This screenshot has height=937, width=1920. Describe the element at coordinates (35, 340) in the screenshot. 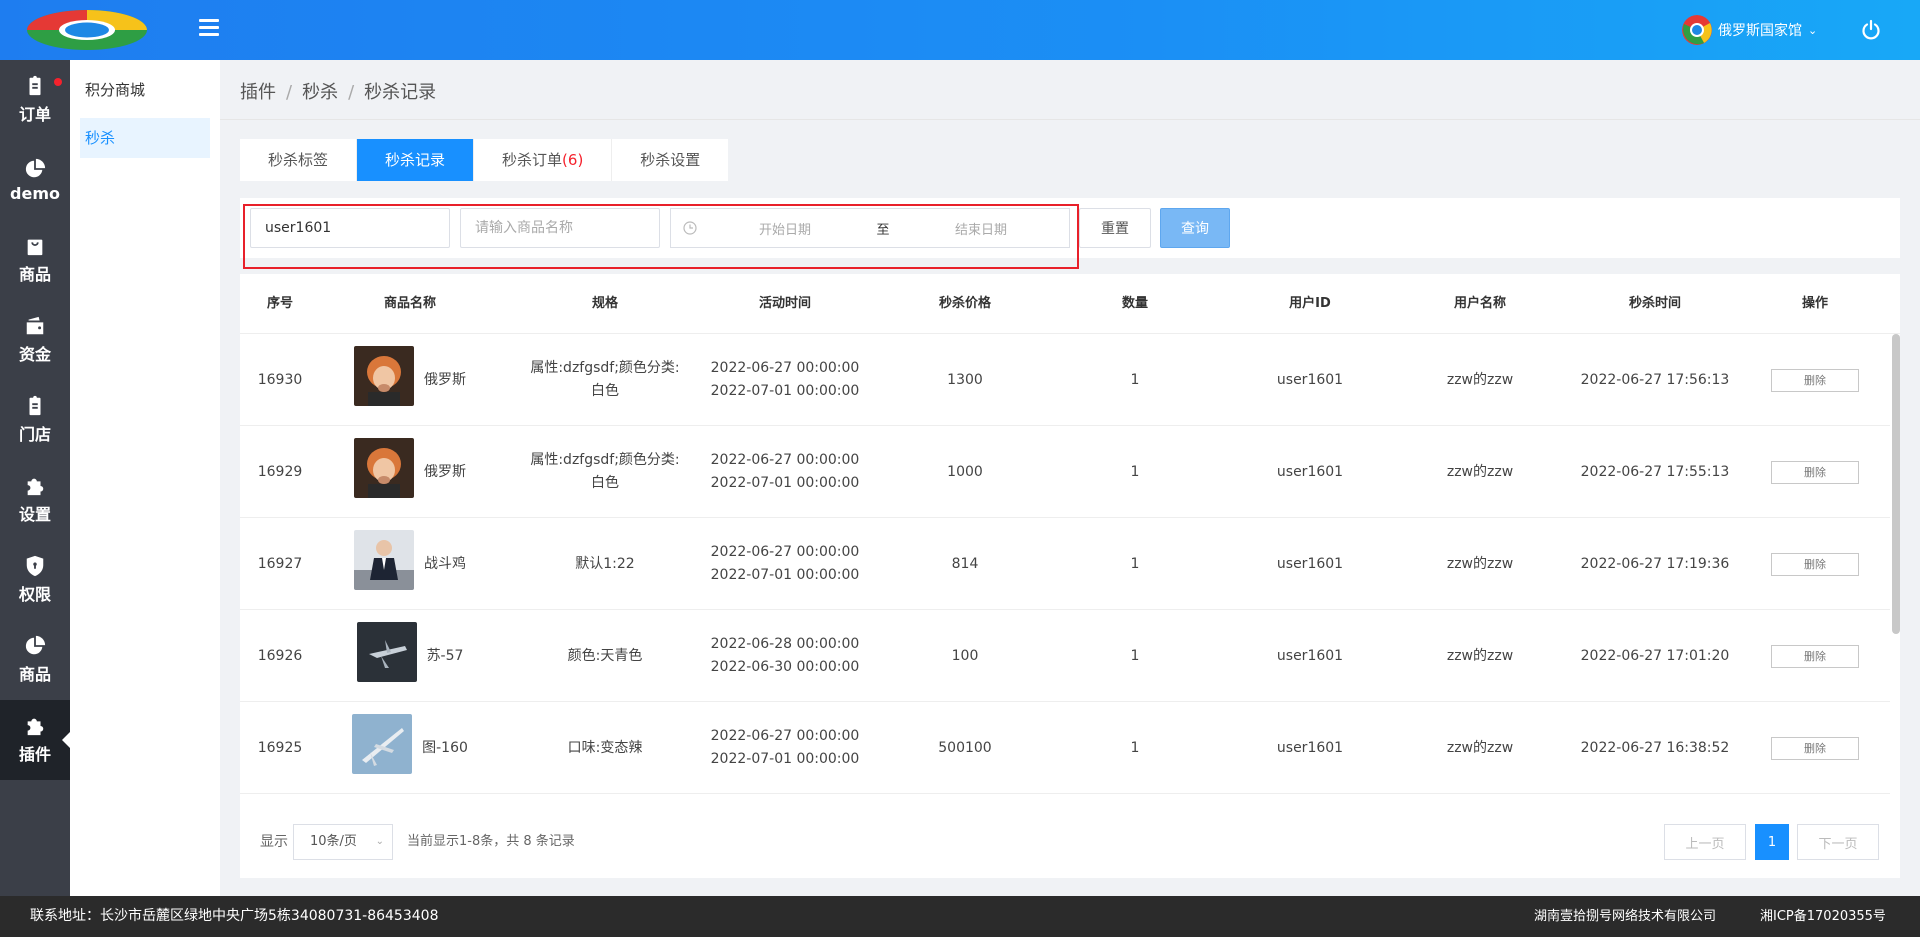

I see `sidebar-item-funds: 资金` at that location.